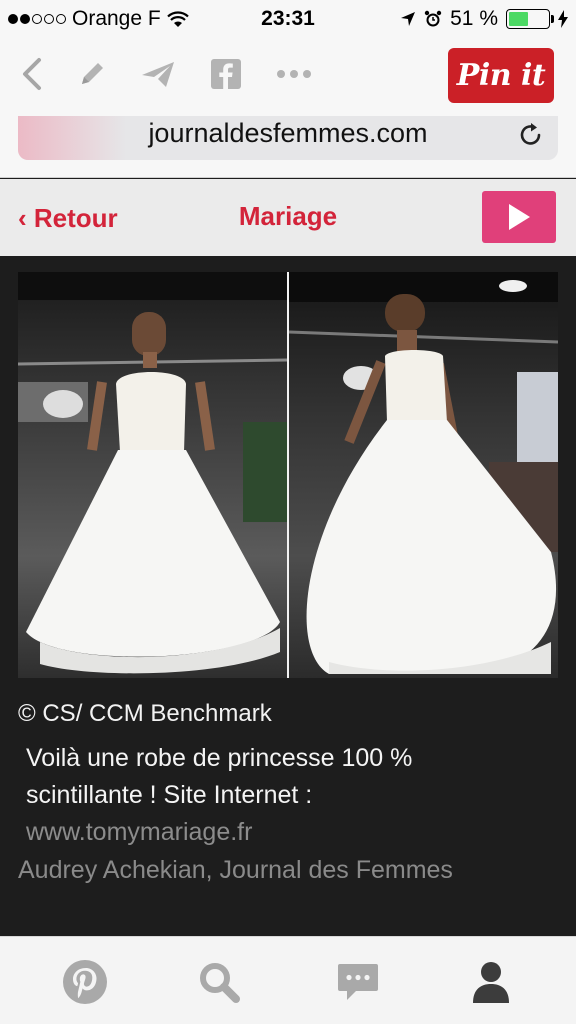  I want to click on address-bar: journaldesfemmes.com, so click(288, 138).